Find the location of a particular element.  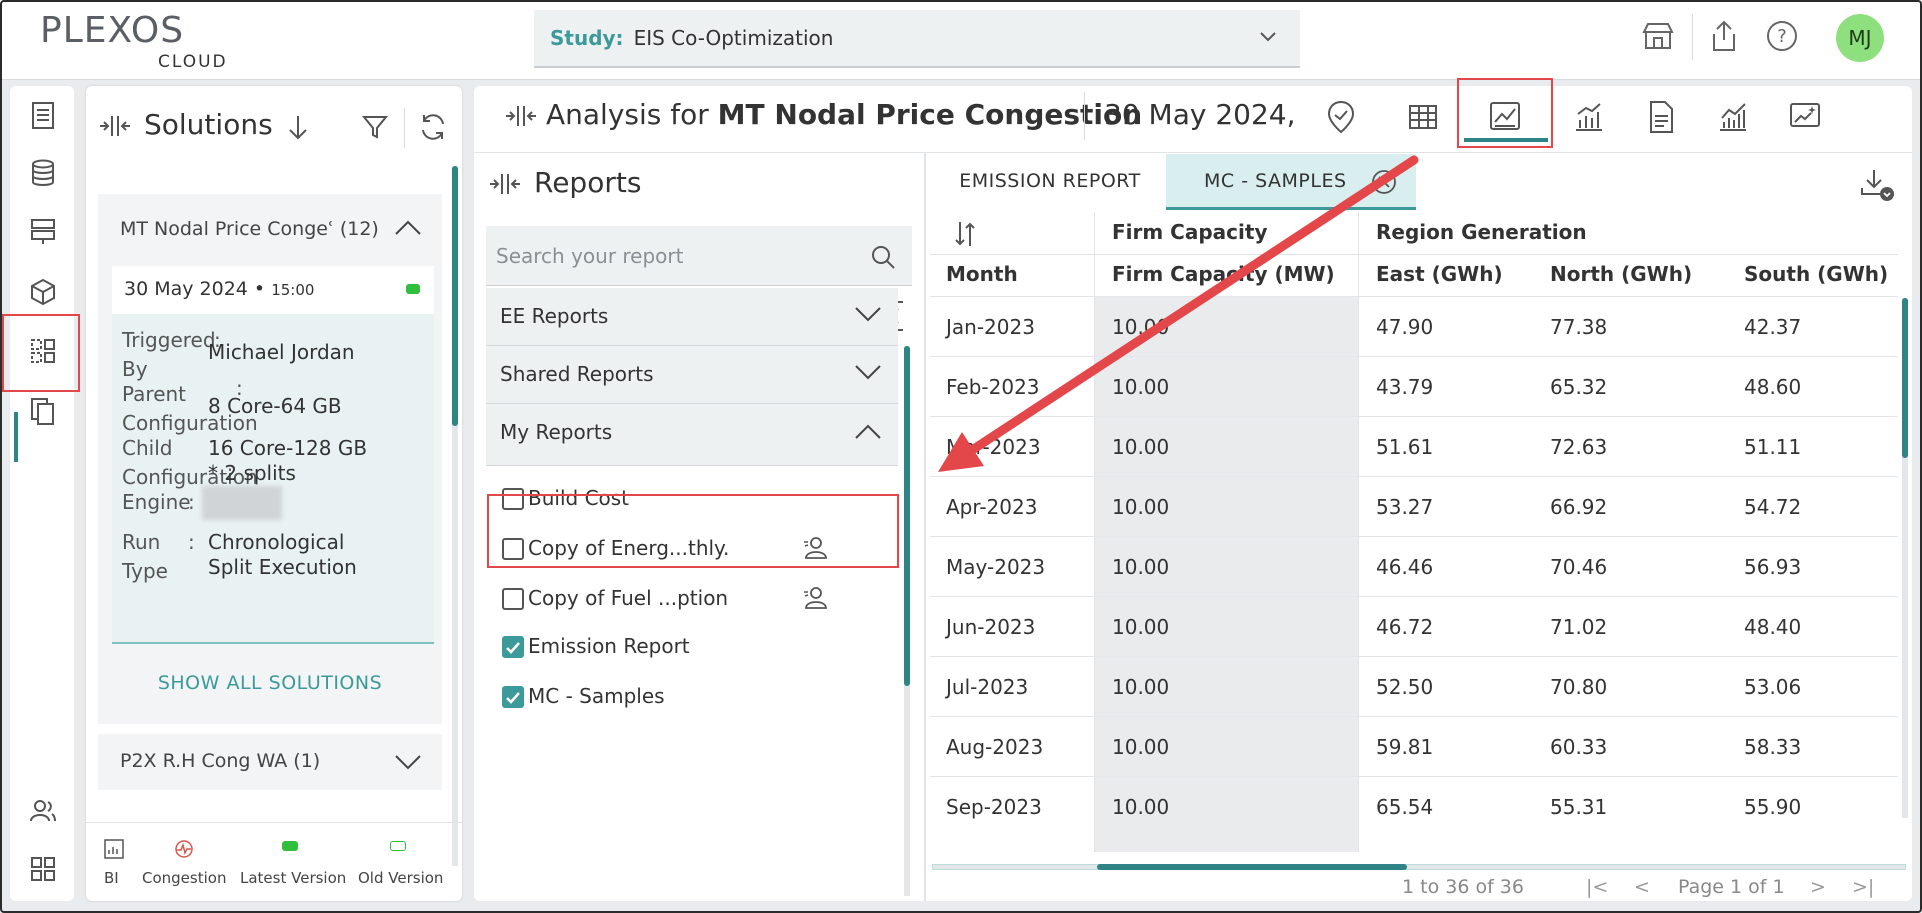

bar-chart-icon is located at coordinates (1589, 117).